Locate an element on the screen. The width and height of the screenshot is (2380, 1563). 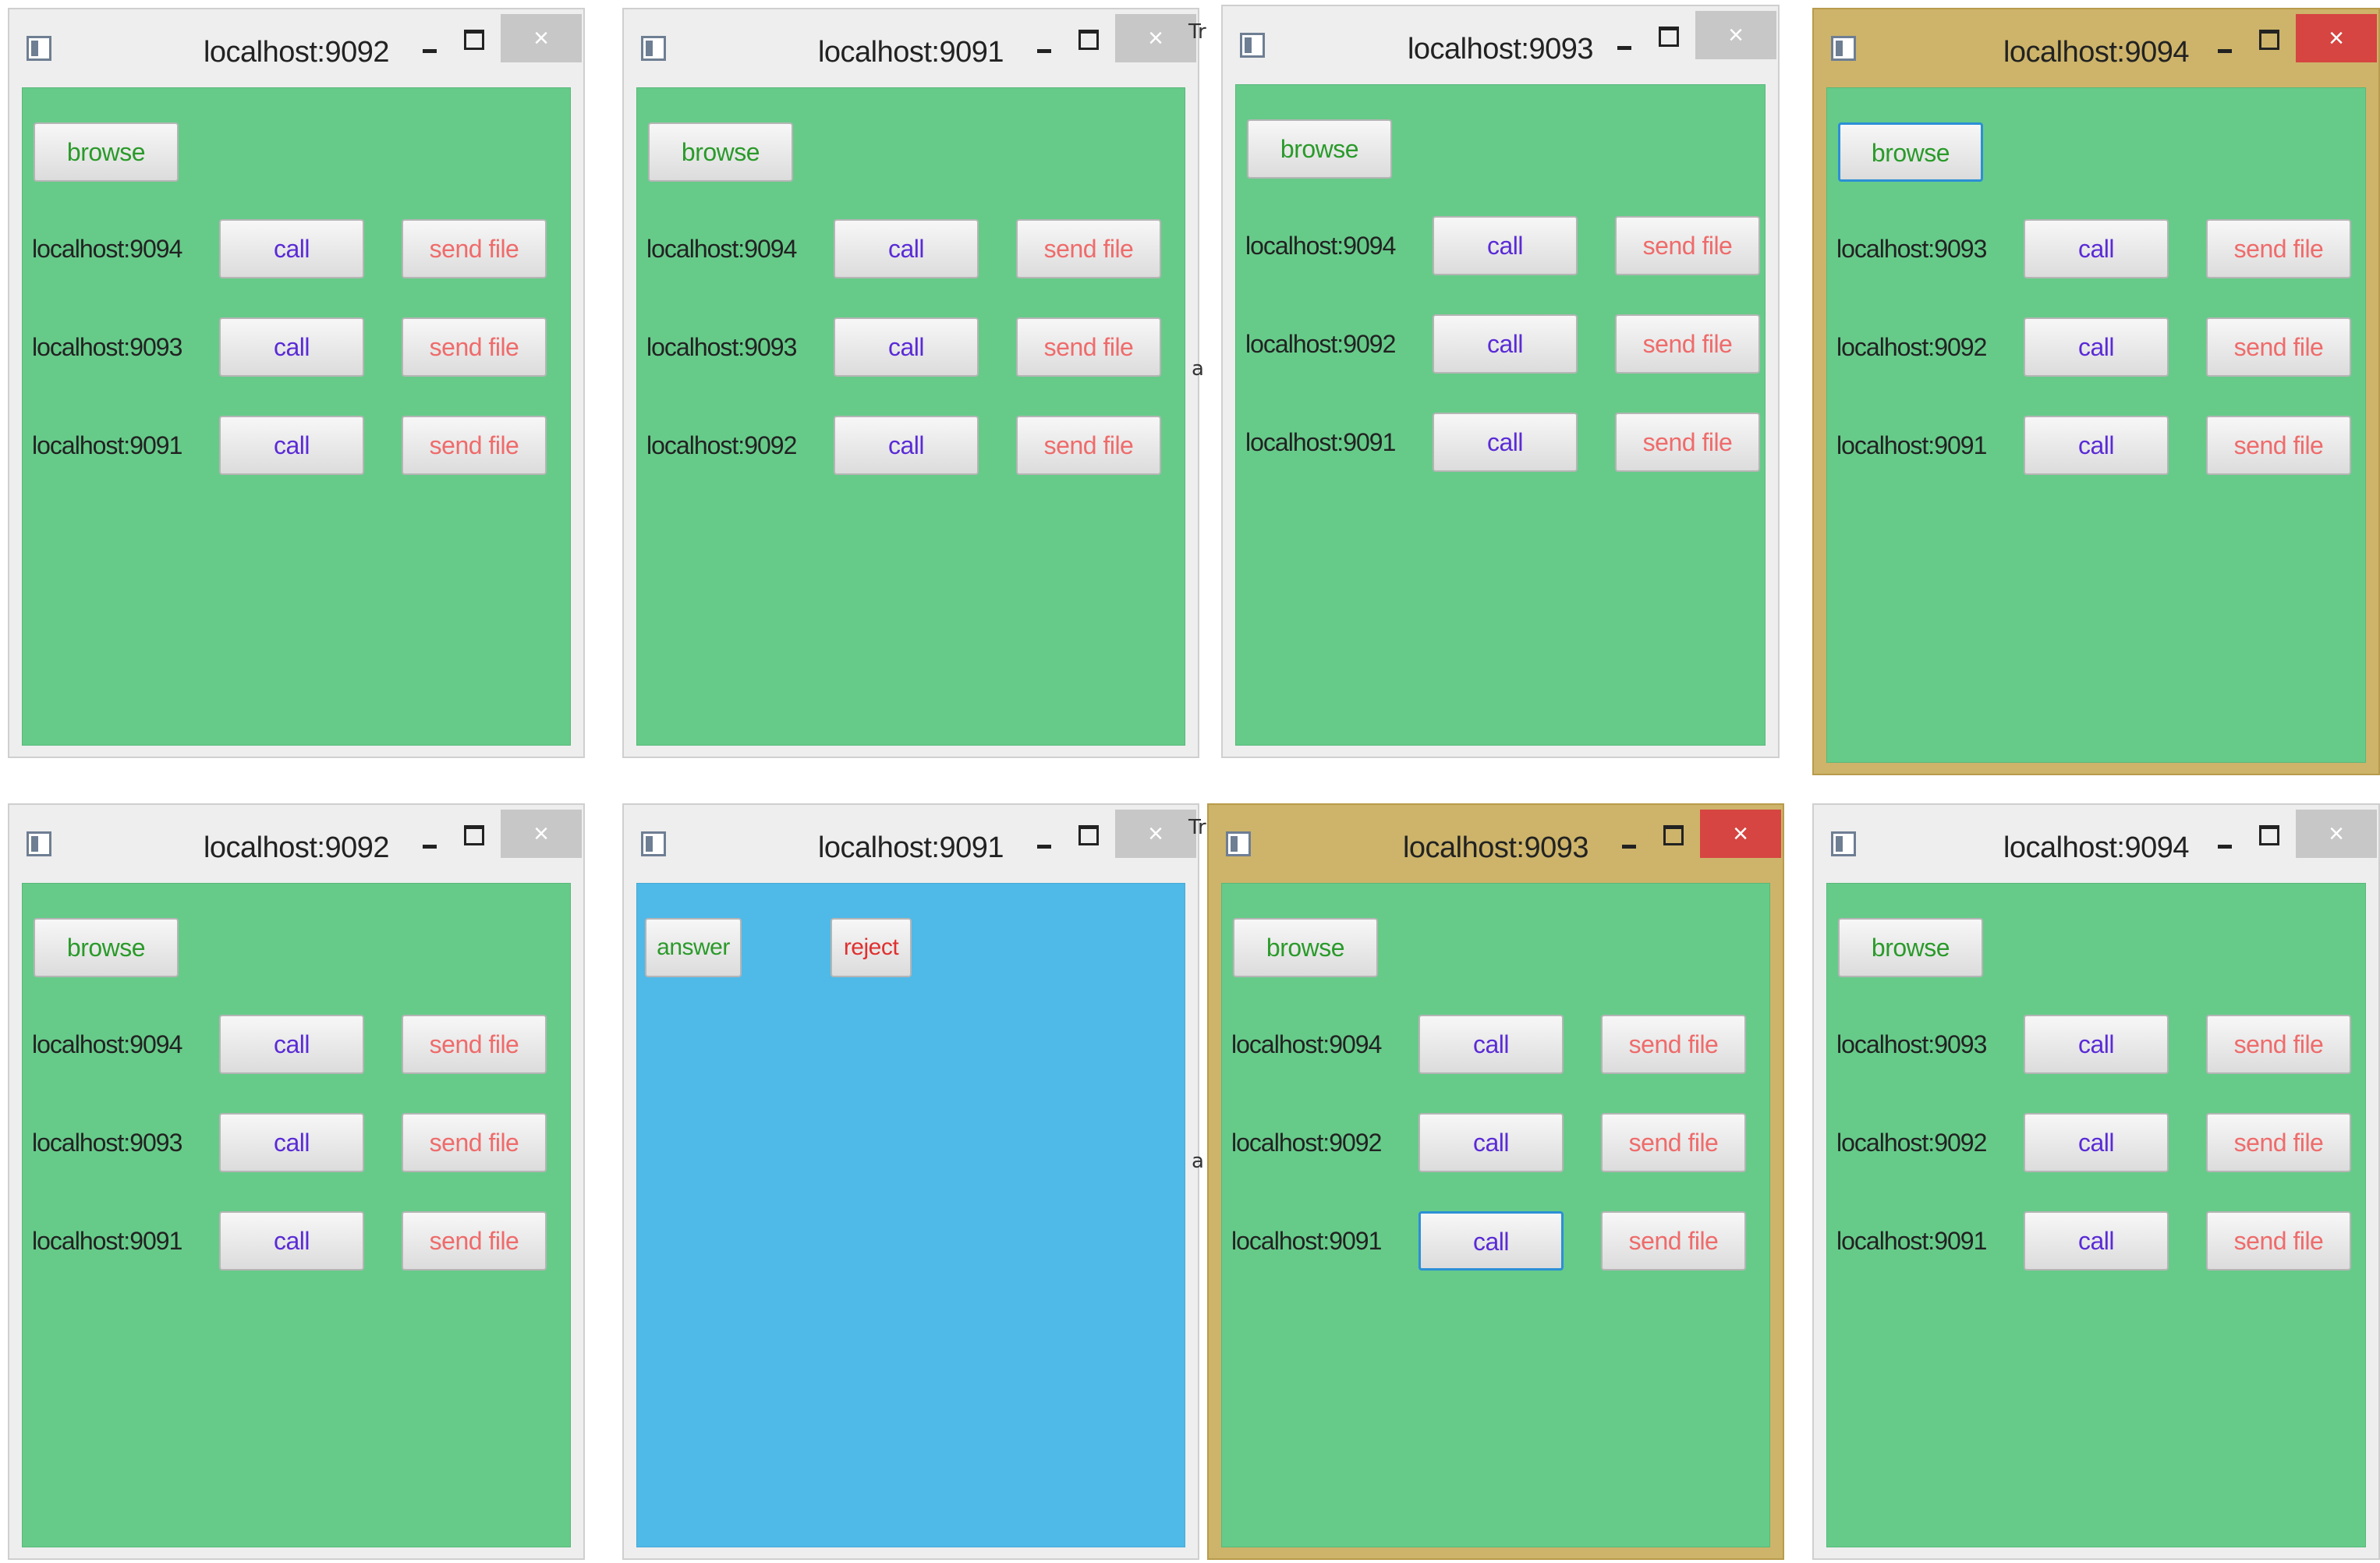
app-window: localhost:9091 × answer reject is located at coordinates (911, 1181).